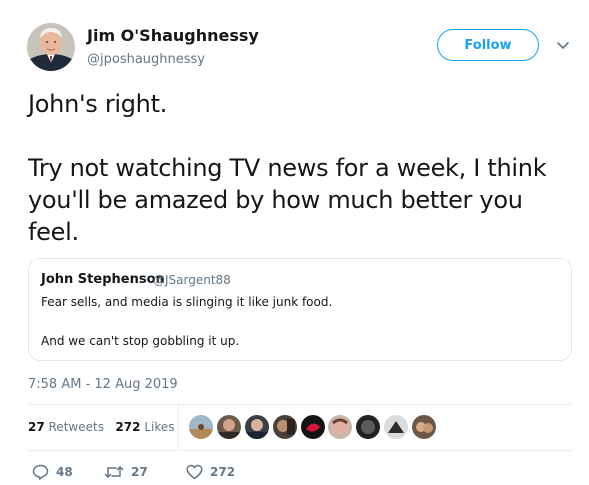  Describe the element at coordinates (51, 47) in the screenshot. I see `author-avatar` at that location.